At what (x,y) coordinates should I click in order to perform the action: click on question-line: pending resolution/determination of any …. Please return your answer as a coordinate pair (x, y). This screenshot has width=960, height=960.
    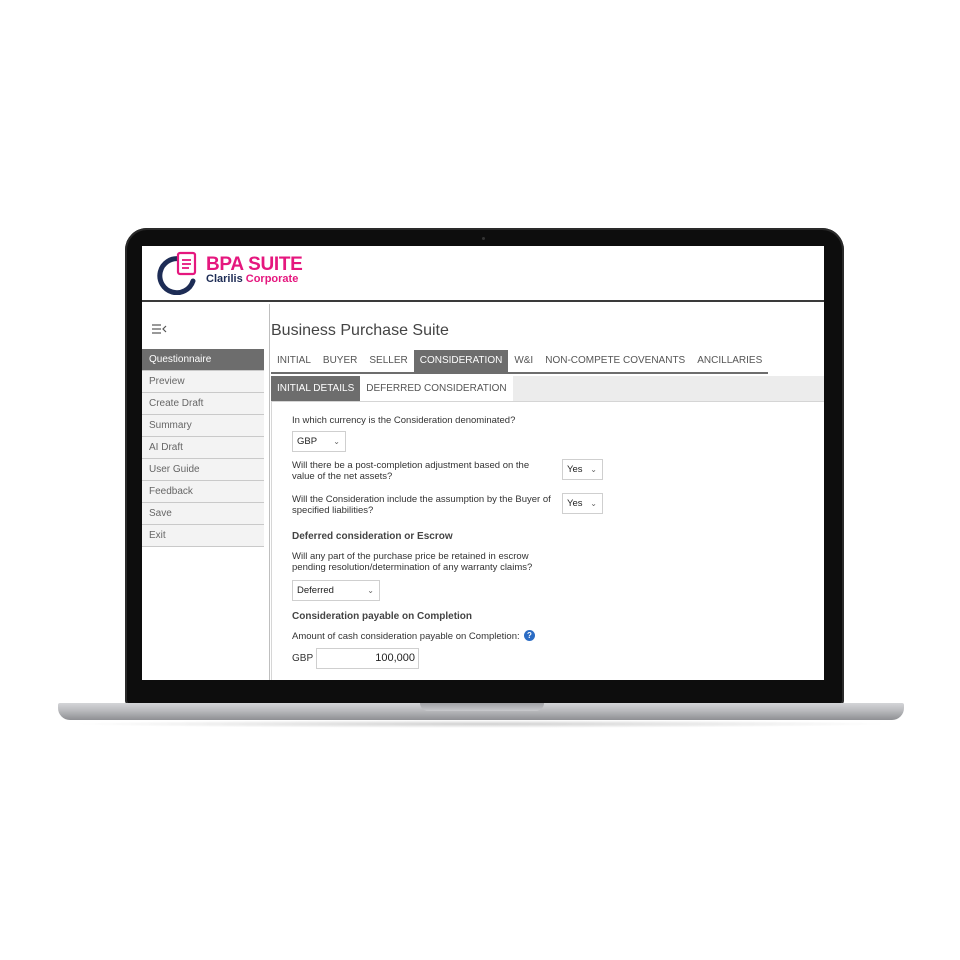
    Looking at the image, I should click on (412, 567).